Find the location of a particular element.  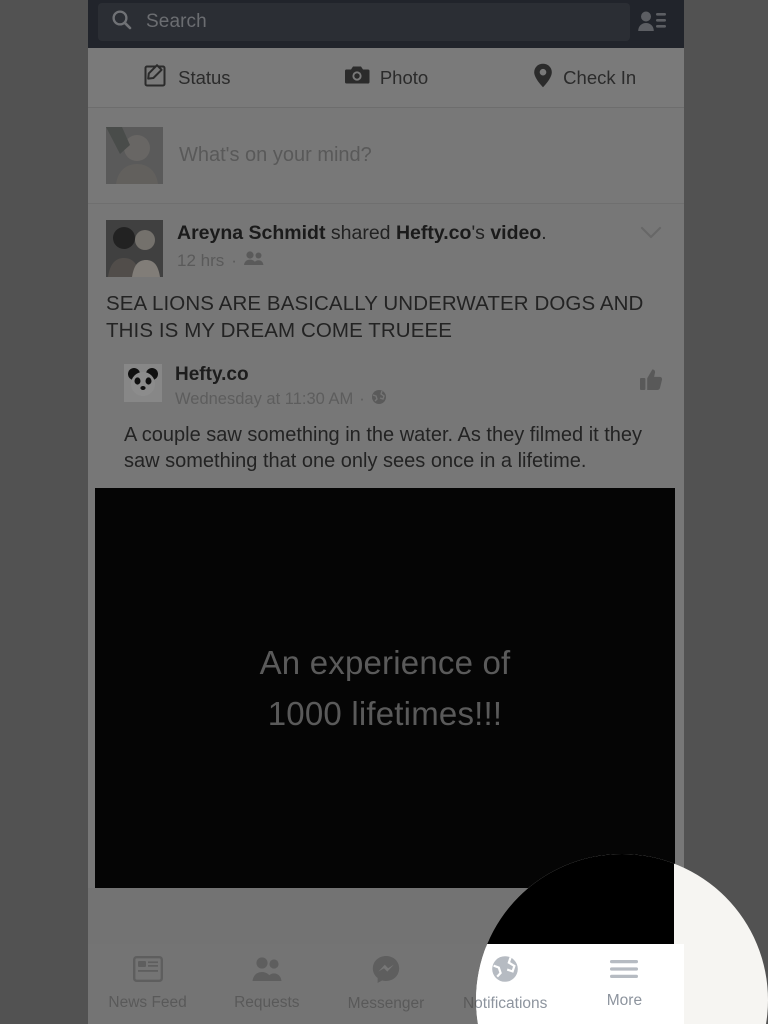

messenger-icon is located at coordinates (386, 971).